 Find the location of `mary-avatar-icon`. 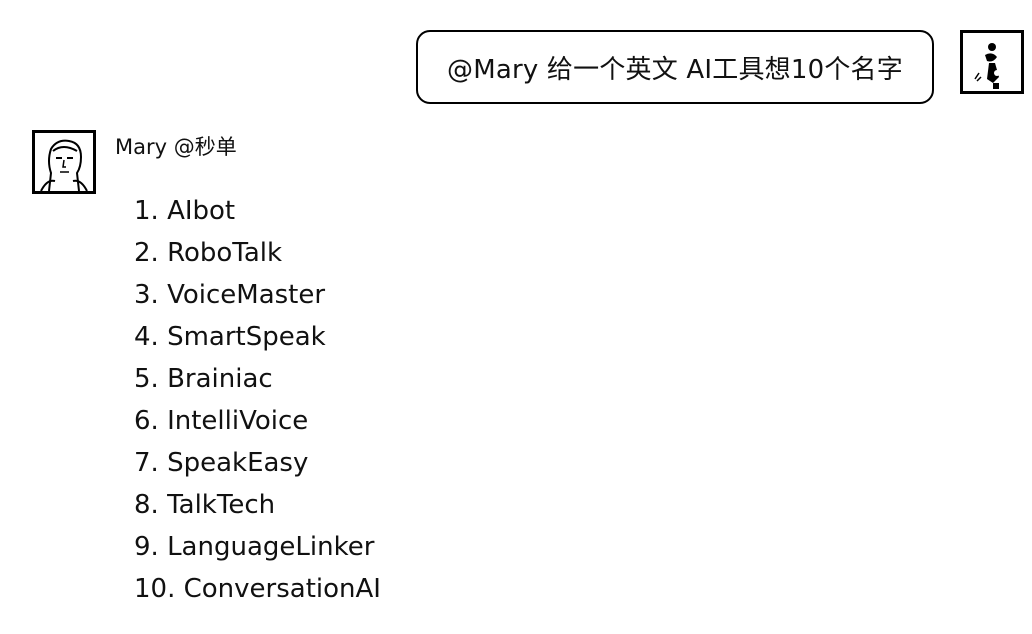

mary-avatar-icon is located at coordinates (64, 162).